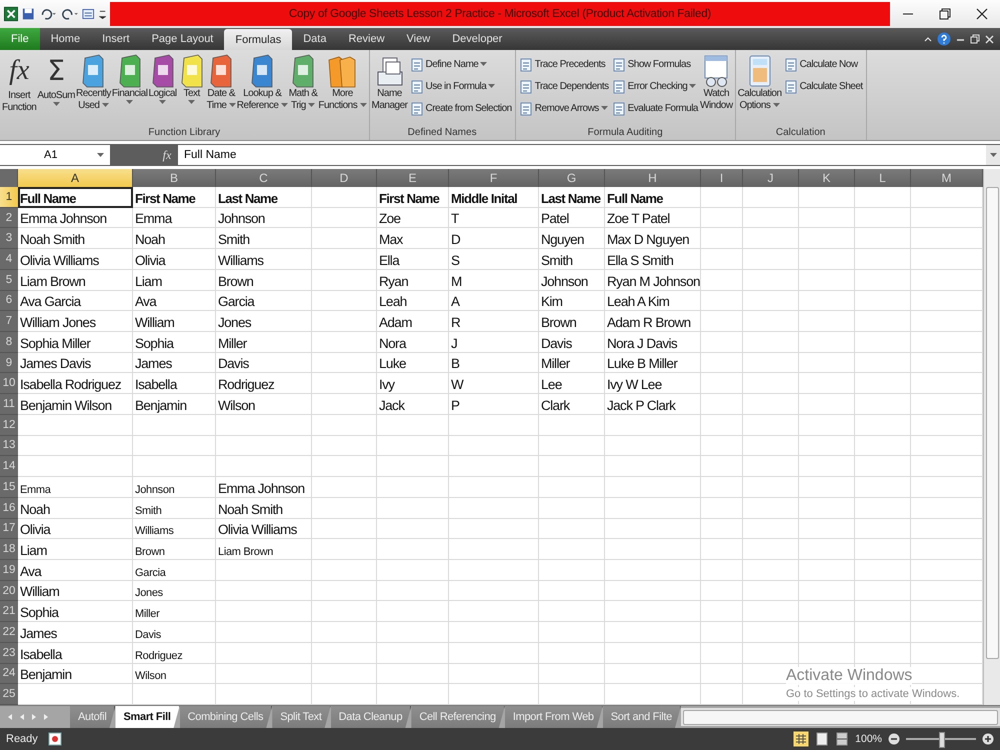 Image resolution: width=1000 pixels, height=750 pixels. I want to click on table-cell: First Name, so click(413, 197).